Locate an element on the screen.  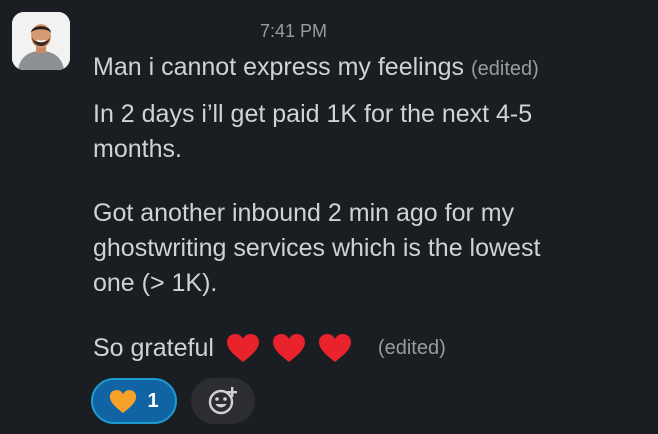
reaction-orange-heart: 1 is located at coordinates (134, 401).